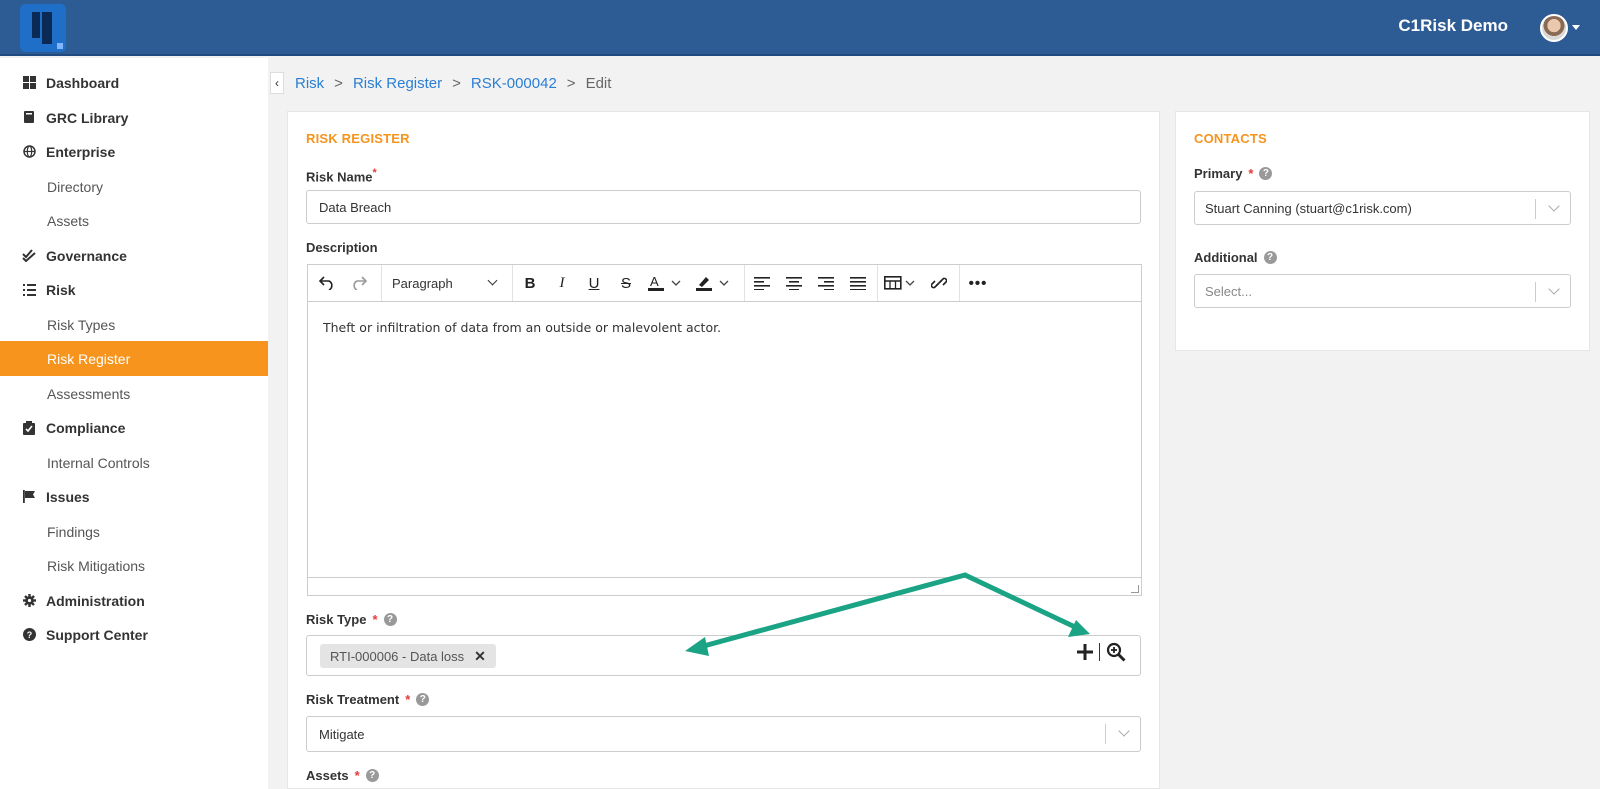 The width and height of the screenshot is (1600, 789). I want to click on sidebar-item-risk-types: Risk Types, so click(134, 324).